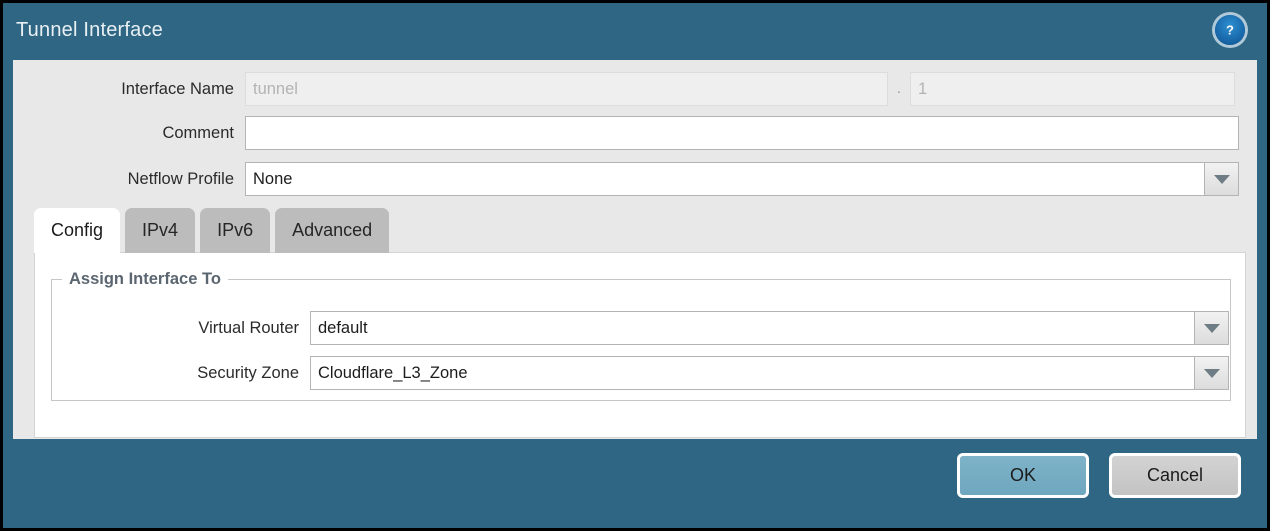 This screenshot has width=1270, height=531. Describe the element at coordinates (180, 178) in the screenshot. I see `netflow-profile-label: Netflow Profile` at that location.